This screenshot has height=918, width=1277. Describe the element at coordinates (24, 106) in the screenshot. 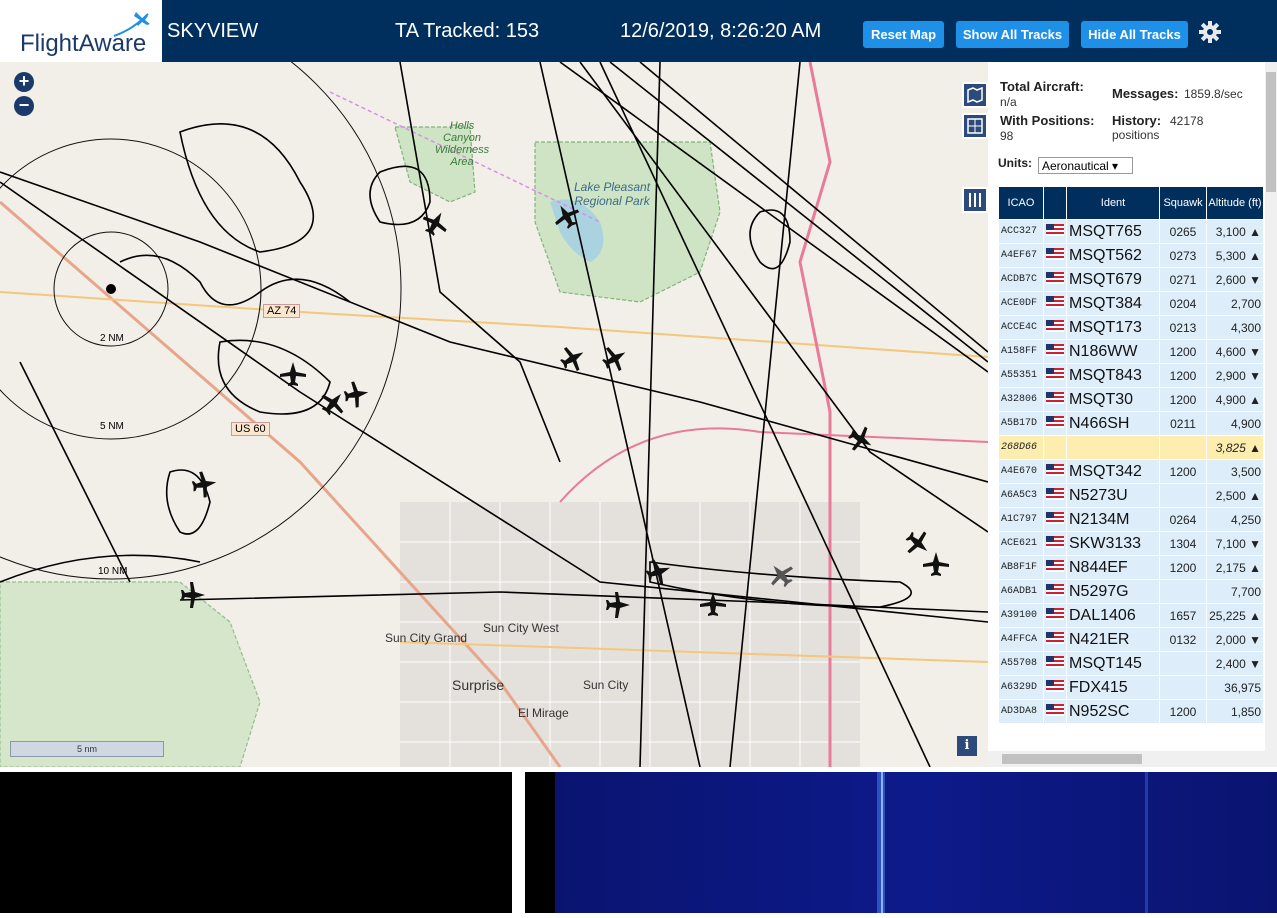

I see `zoom-out-button: −` at that location.